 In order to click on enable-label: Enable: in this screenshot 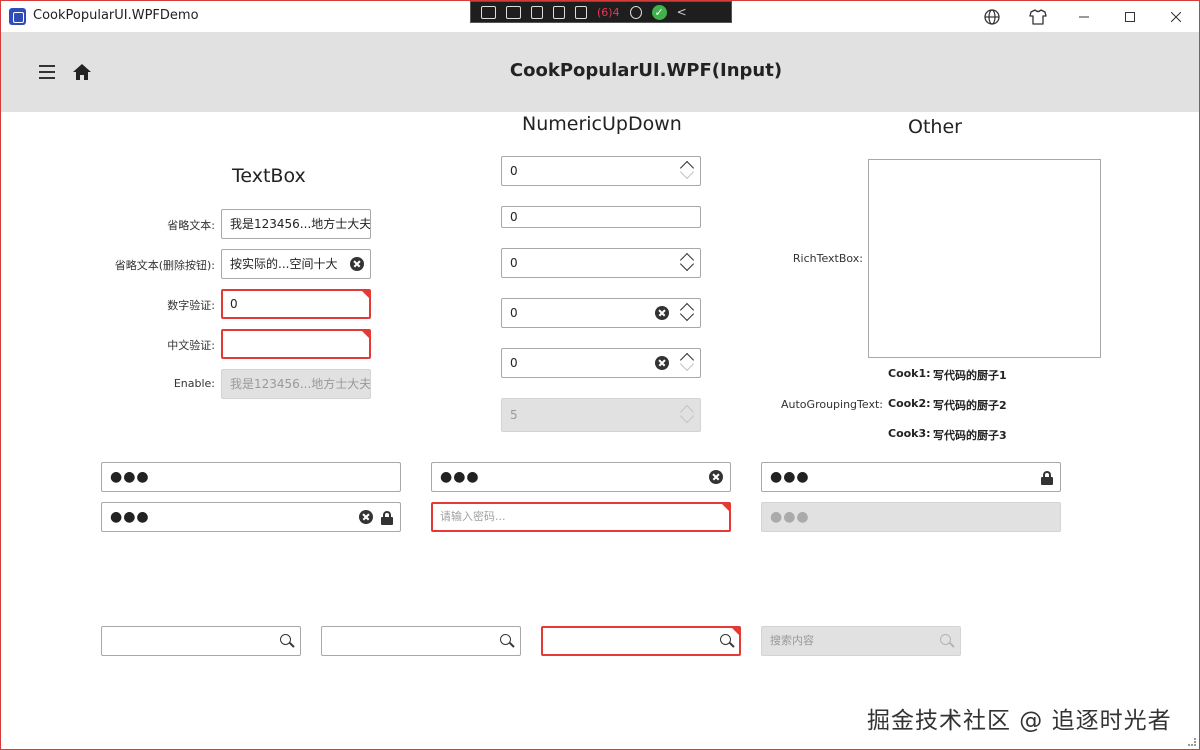, I will do `click(194, 383)`.